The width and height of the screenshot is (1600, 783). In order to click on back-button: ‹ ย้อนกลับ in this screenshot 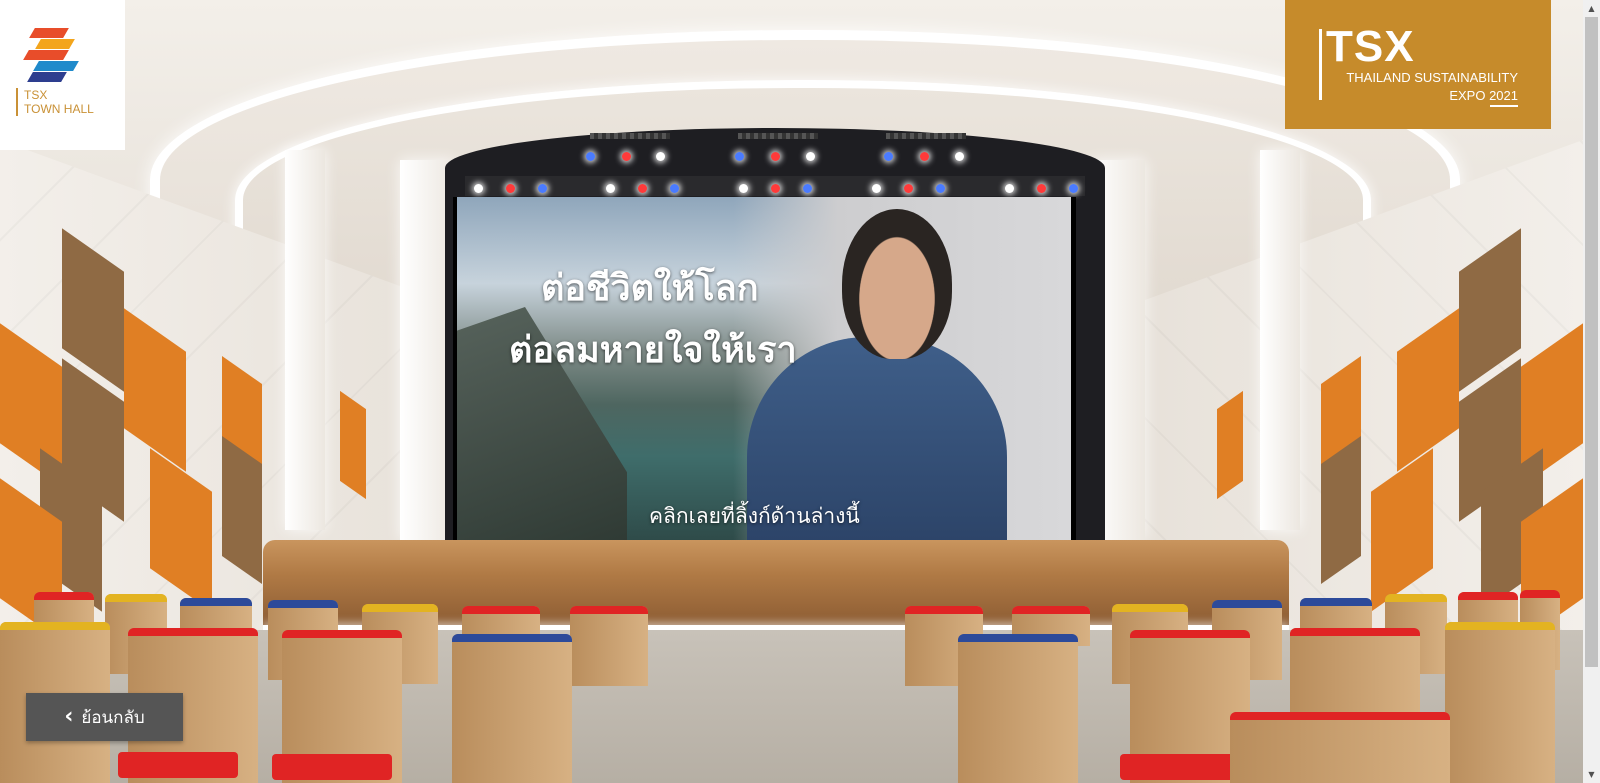, I will do `click(104, 717)`.